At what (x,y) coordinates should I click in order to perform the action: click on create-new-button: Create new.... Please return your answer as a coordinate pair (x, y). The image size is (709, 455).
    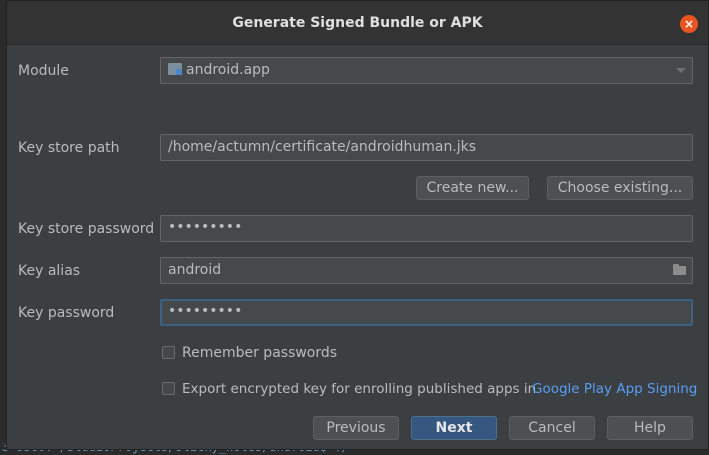
    Looking at the image, I should click on (472, 188).